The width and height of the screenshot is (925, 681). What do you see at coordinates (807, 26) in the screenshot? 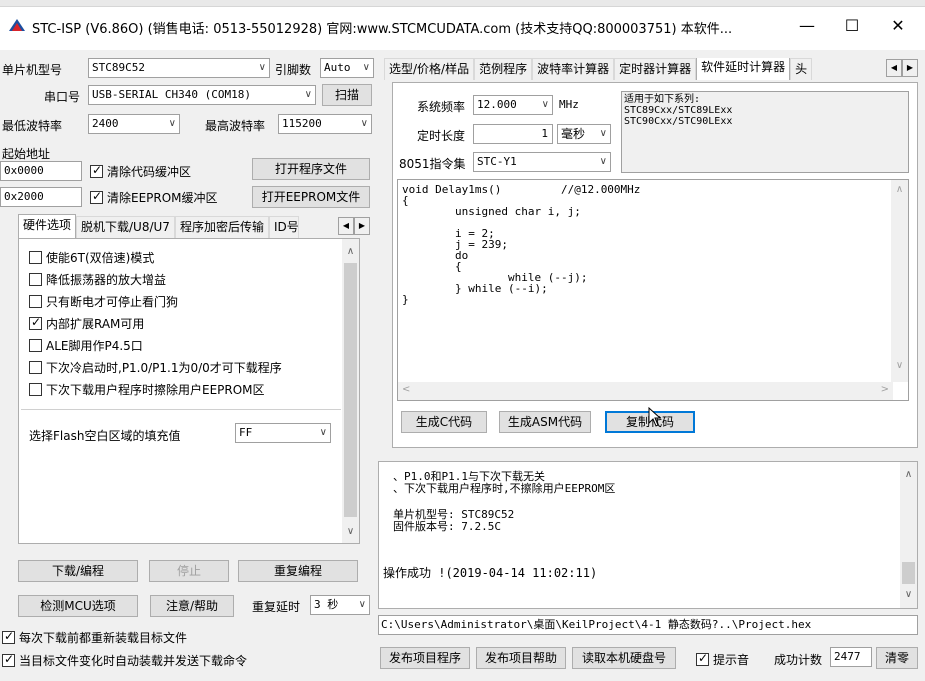
I see `minimize-button: —` at bounding box center [807, 26].